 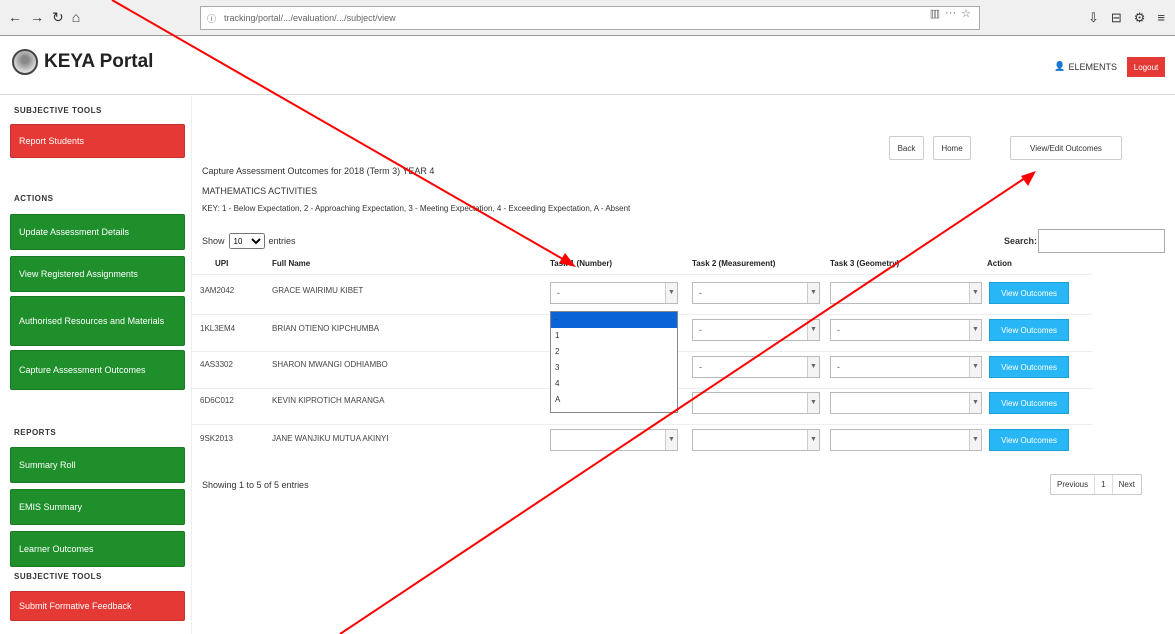 I want to click on show-entries-control: Show 10 entries, so click(x=249, y=241).